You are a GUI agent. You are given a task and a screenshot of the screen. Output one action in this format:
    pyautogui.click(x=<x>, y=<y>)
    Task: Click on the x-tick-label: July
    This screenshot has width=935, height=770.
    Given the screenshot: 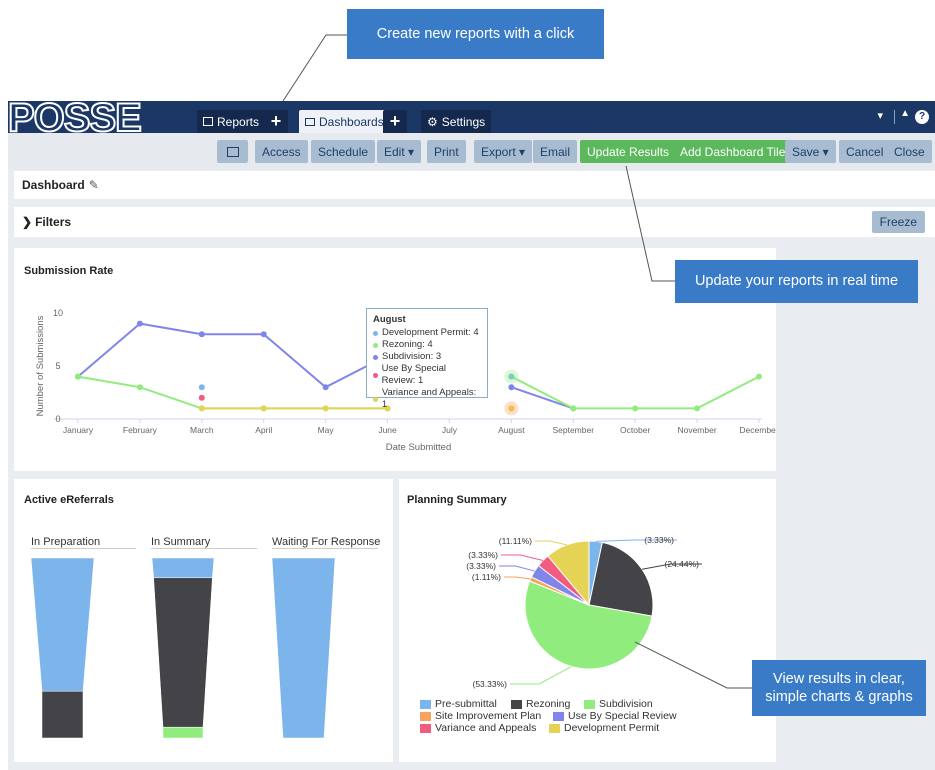 What is the action you would take?
    pyautogui.click(x=450, y=430)
    